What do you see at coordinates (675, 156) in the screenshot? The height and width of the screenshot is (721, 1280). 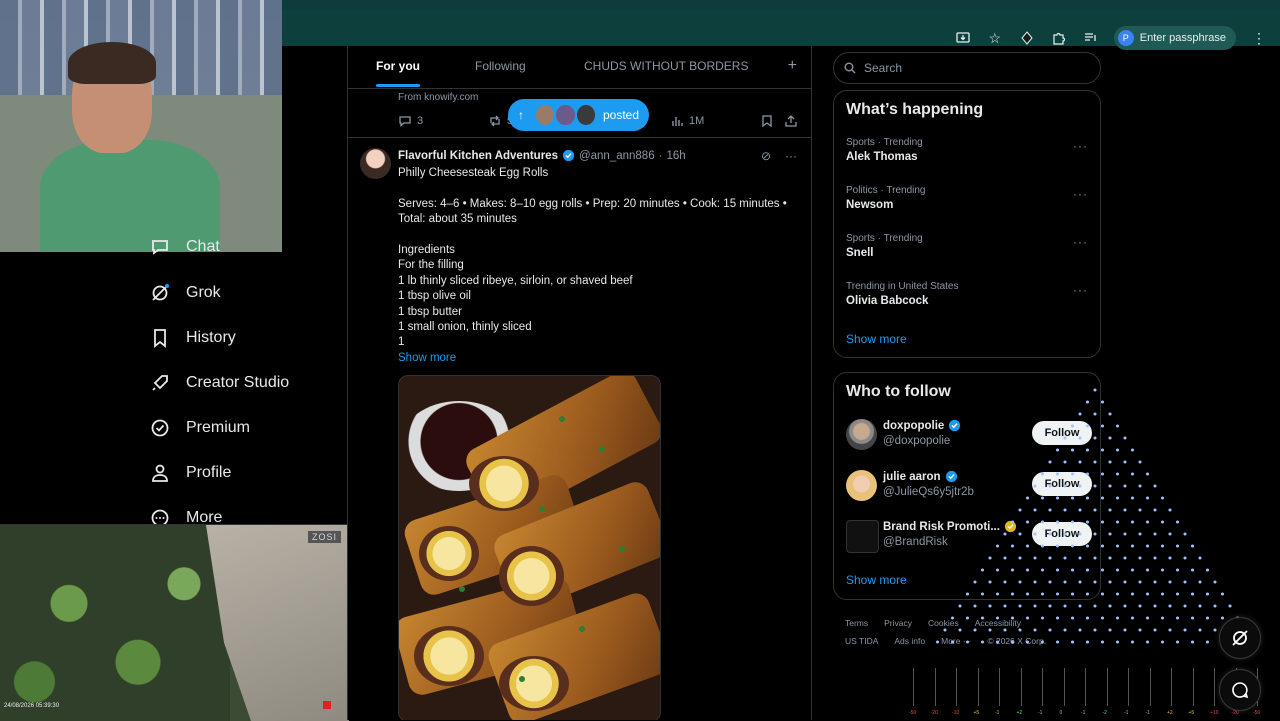 I see `tweet-time: 16h` at bounding box center [675, 156].